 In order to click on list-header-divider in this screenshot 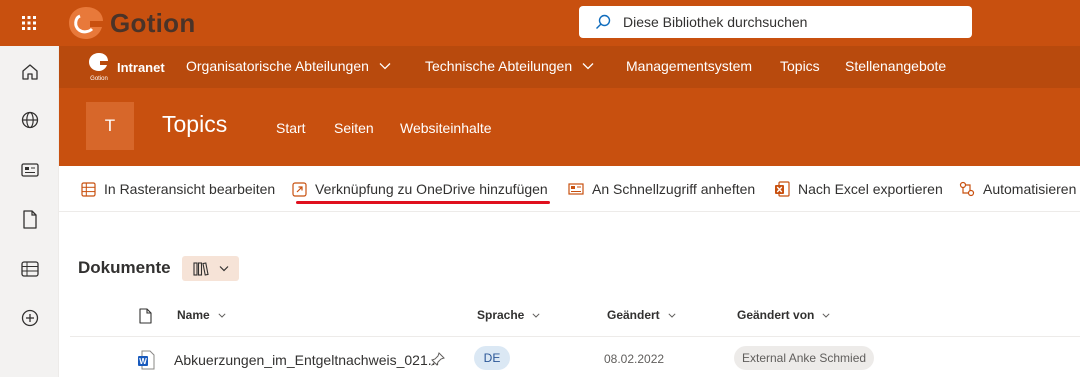, I will do `click(575, 336)`.